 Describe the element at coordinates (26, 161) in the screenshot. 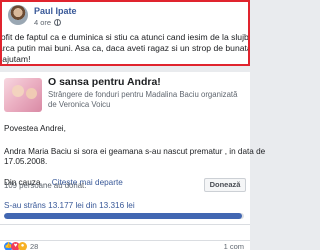

I see `fundraiser-body-line: 17.05.2008.` at that location.